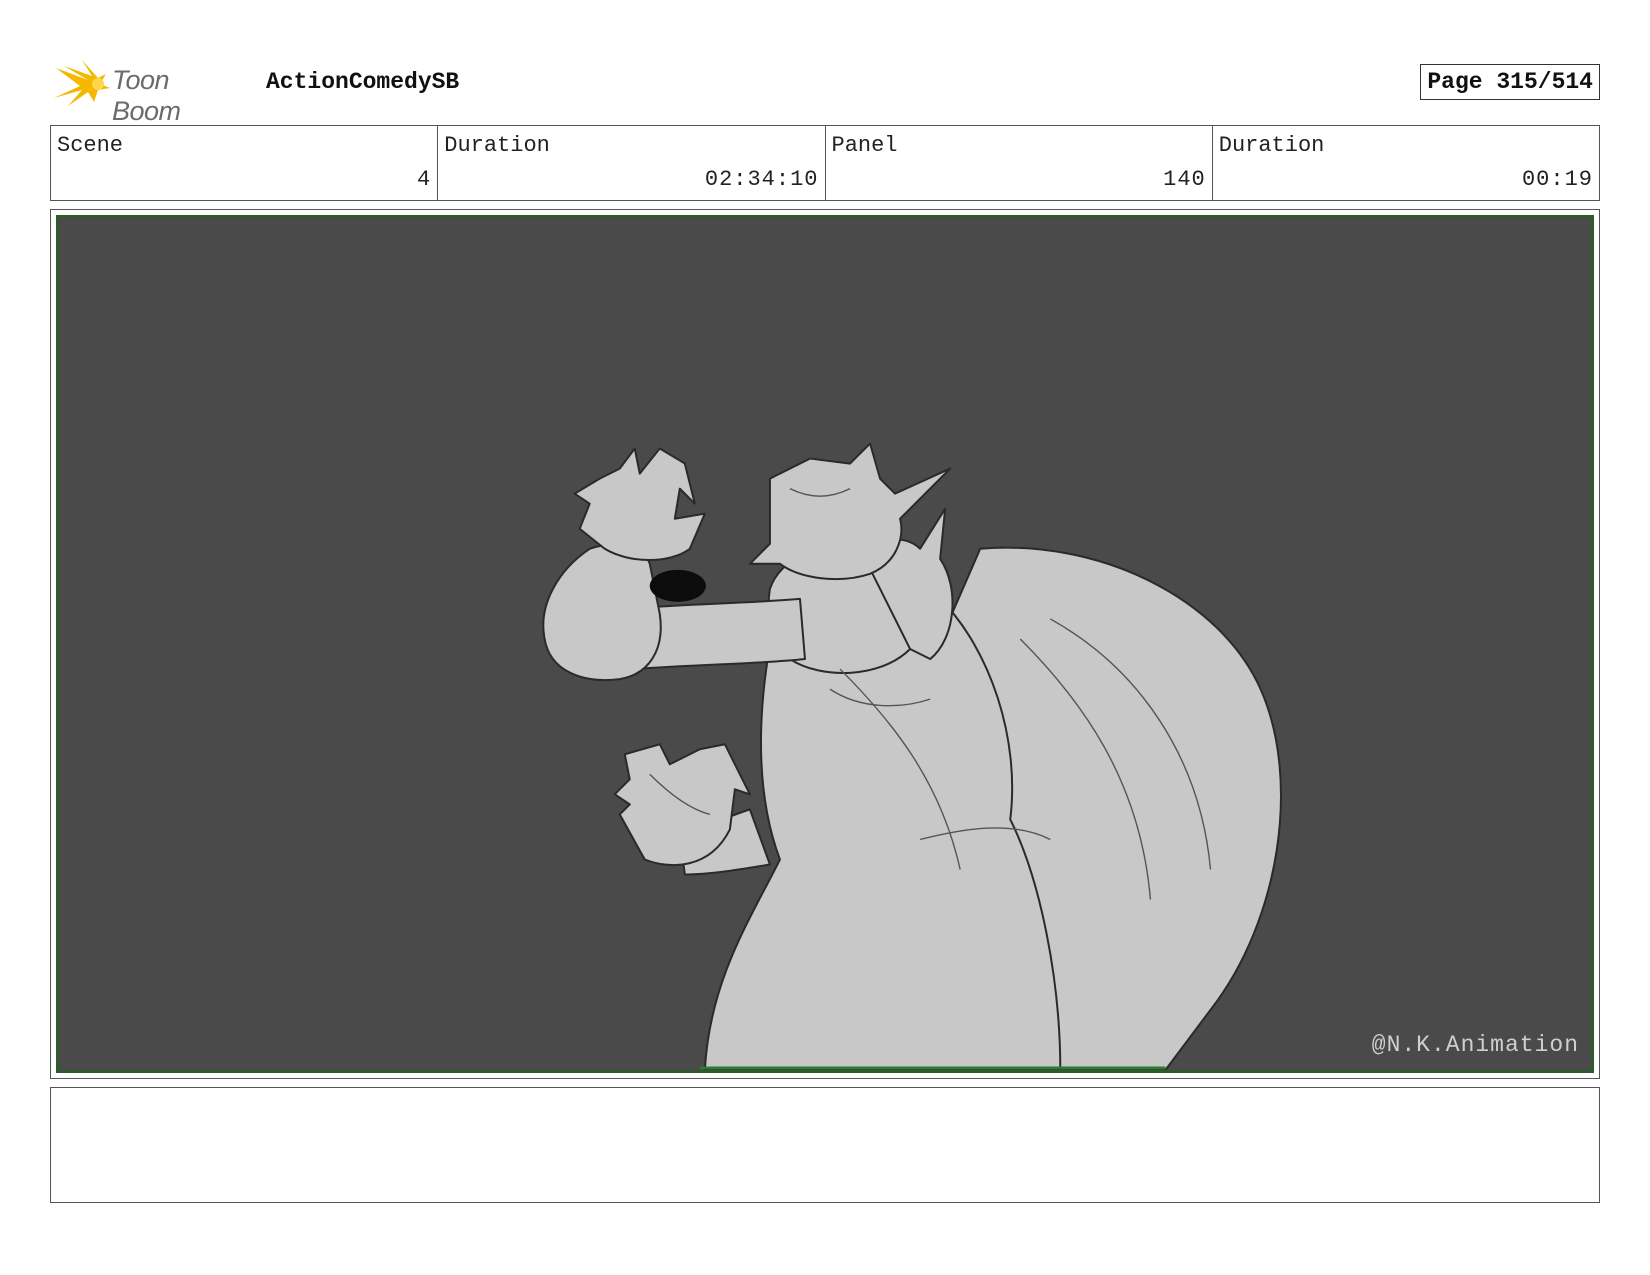 Image resolution: width=1650 pixels, height=1275 pixels. I want to click on panel-duration-cell: Duration 00:19, so click(1406, 163).